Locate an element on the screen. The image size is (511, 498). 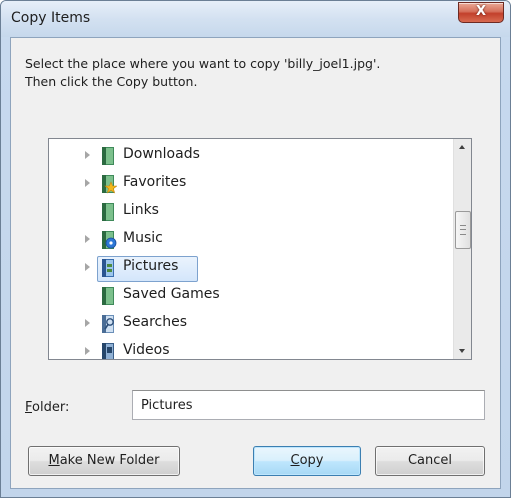
make-new-folder-button: Make New Folder is located at coordinates (104, 461).